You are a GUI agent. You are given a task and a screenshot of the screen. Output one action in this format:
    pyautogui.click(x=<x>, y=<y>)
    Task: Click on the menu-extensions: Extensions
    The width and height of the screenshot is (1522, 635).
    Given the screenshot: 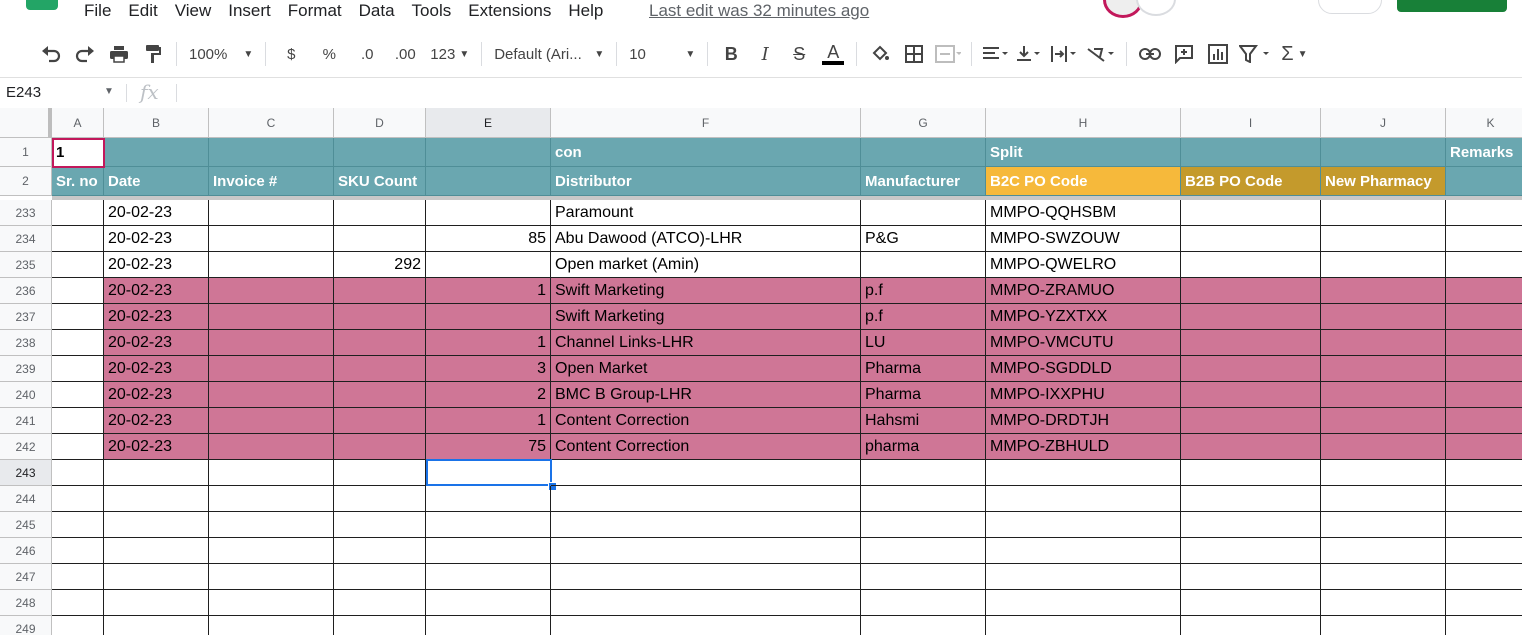 What is the action you would take?
    pyautogui.click(x=509, y=11)
    